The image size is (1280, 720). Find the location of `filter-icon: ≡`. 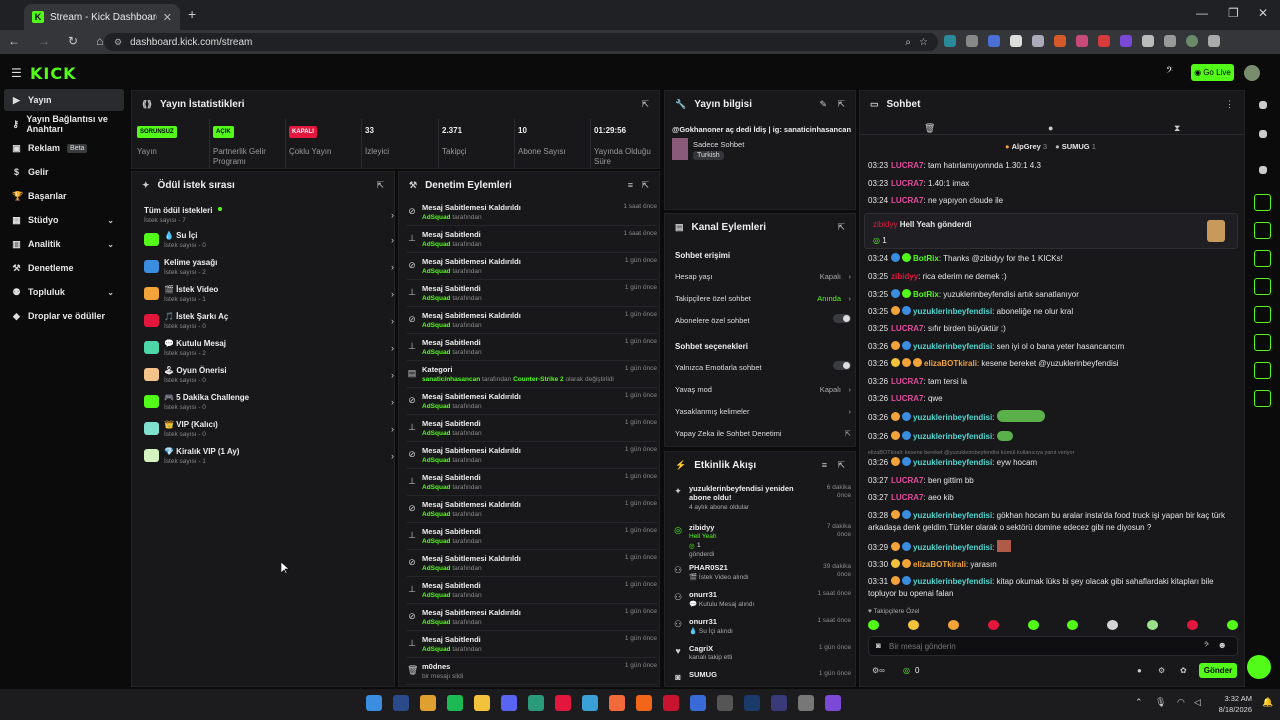

filter-icon: ≡ is located at coordinates (630, 185).